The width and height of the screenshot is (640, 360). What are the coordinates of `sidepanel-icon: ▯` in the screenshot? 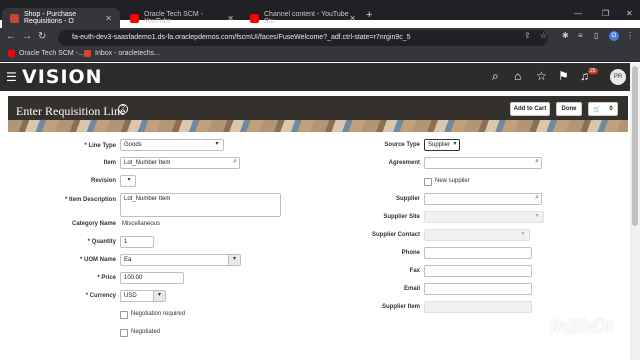 It's located at (596, 35).